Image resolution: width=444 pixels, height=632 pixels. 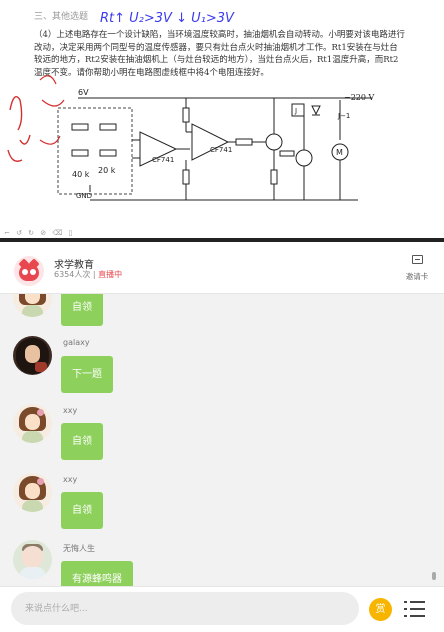 I want to click on svg-text: J, so click(x=295, y=111).